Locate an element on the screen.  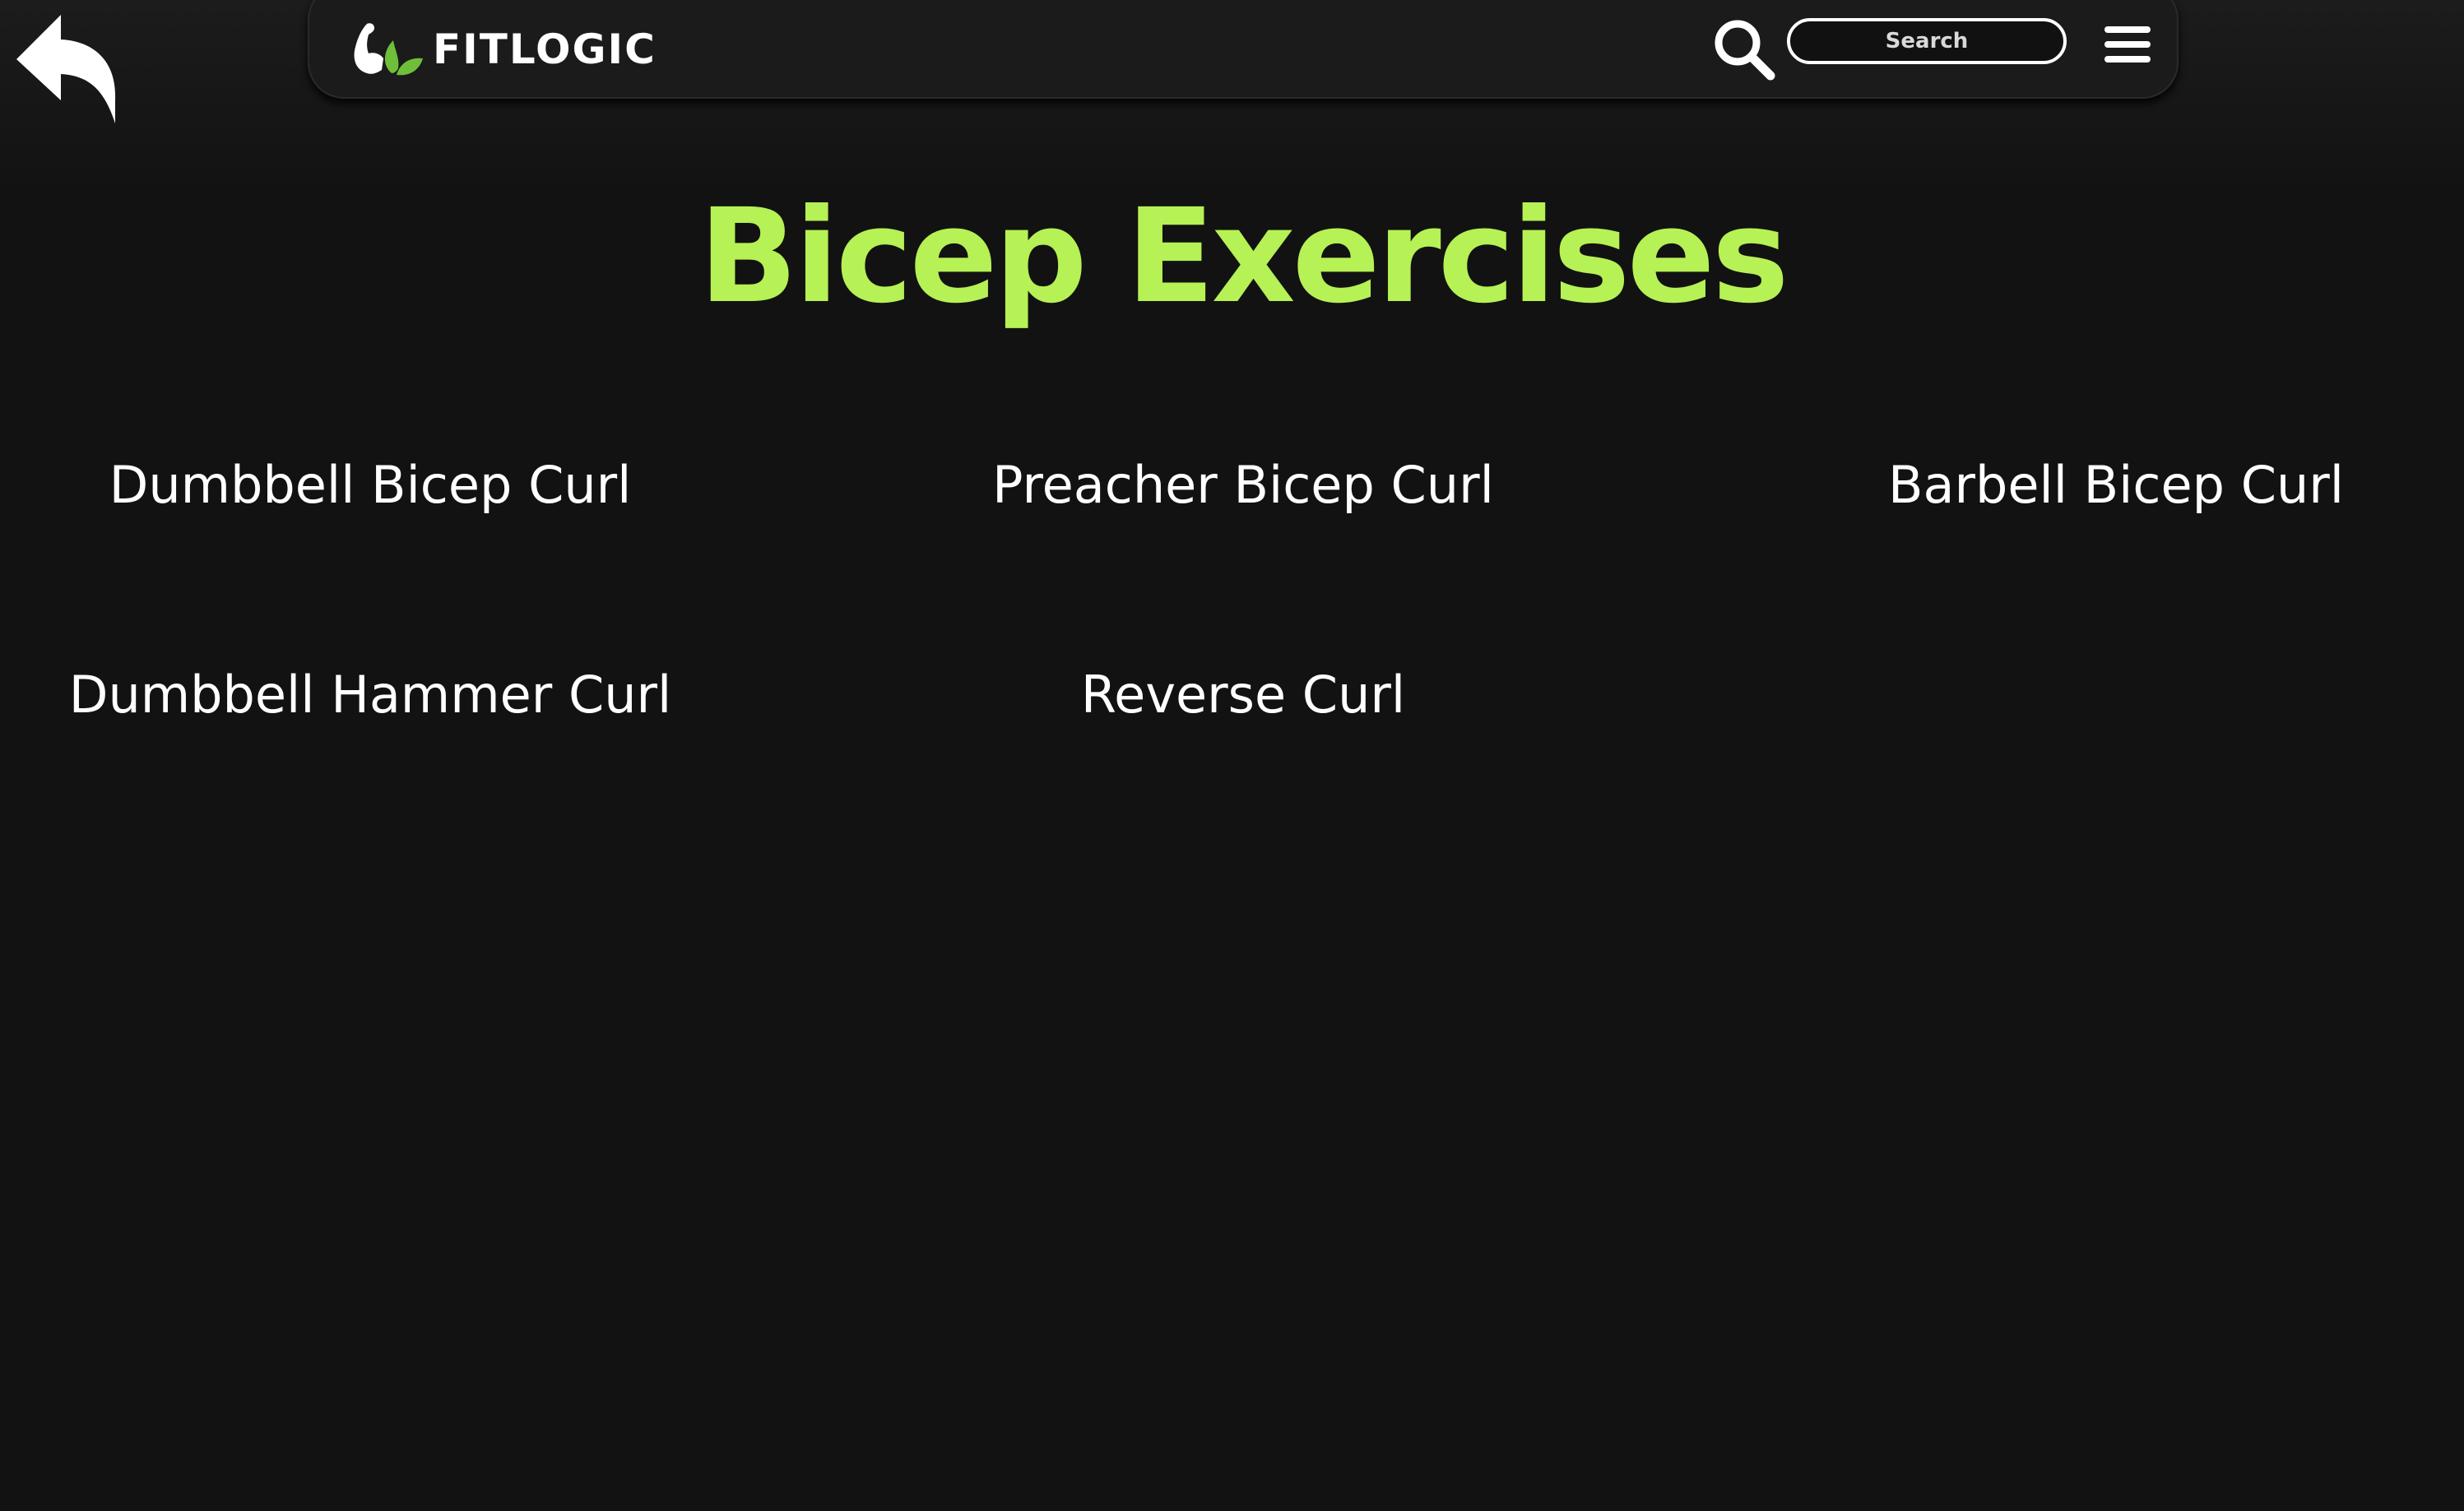
exercise-link-dumbbell-bicep-curl: Dumbbell Bicep Curl is located at coordinates (411, 485).